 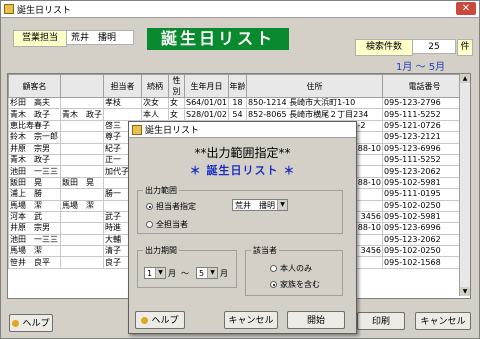 I want to click on output-range-label: 出力範囲, so click(x=161, y=190).